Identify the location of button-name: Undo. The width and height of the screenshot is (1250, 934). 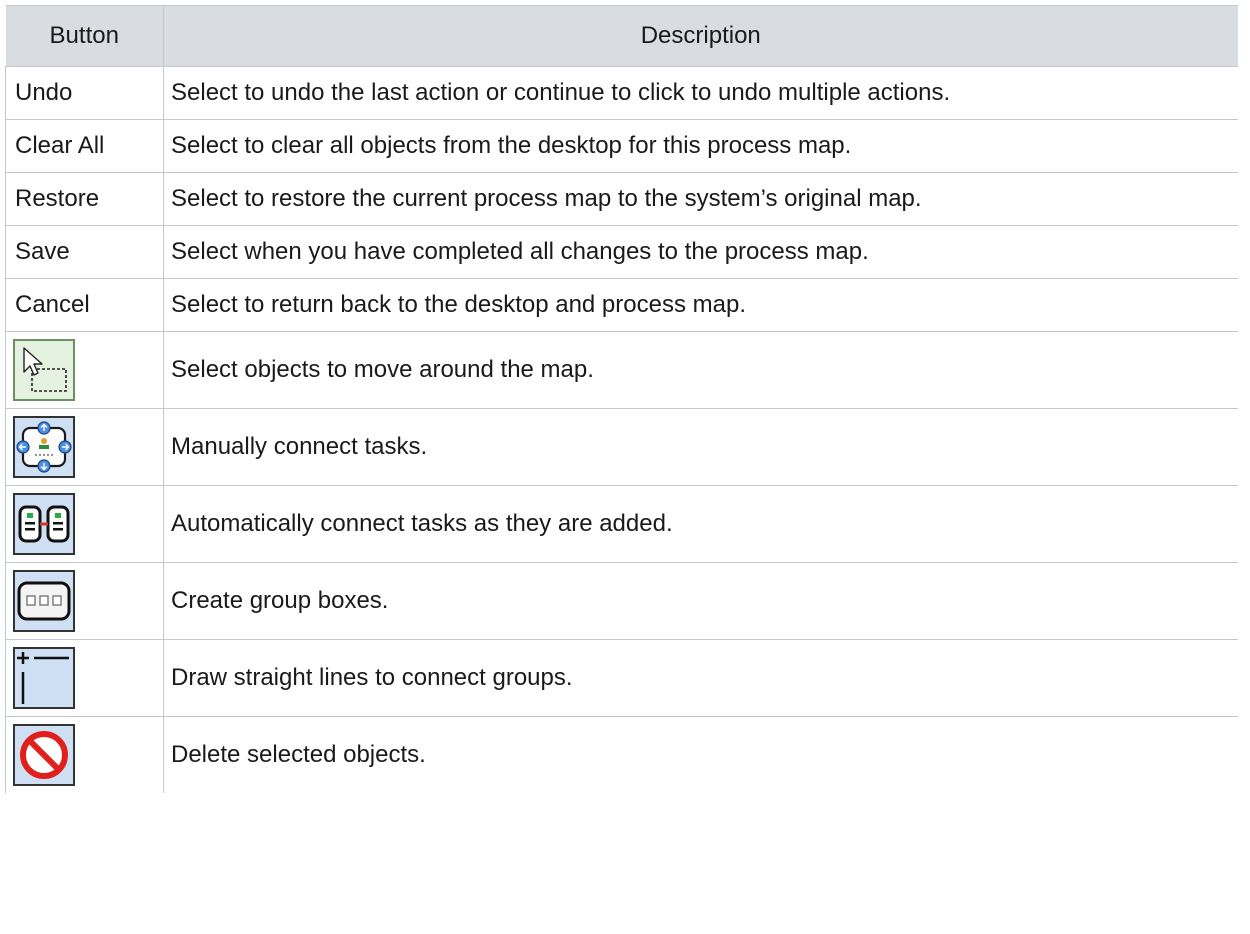
(84, 93).